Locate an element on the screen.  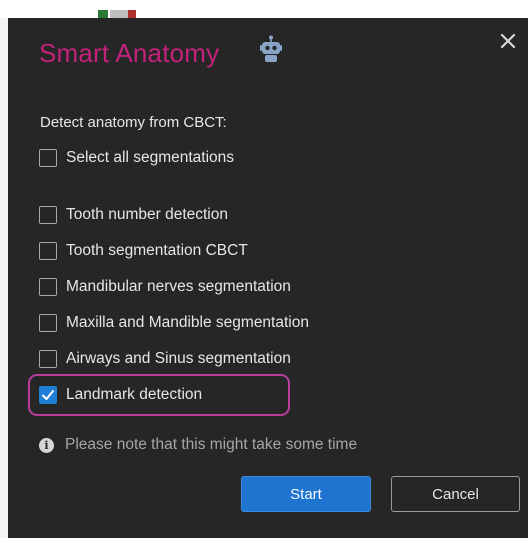
option-label: Landmark detection is located at coordinates (134, 394).